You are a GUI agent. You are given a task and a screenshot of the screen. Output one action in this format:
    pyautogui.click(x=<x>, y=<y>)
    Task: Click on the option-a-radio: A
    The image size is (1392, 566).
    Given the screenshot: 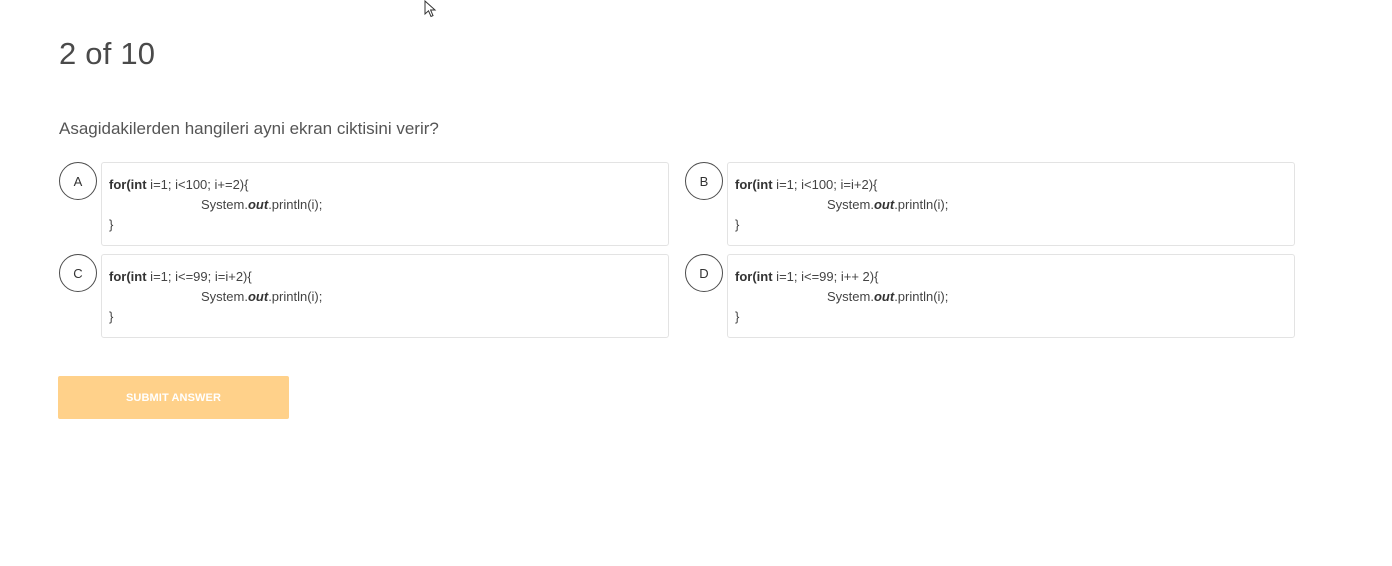 What is the action you would take?
    pyautogui.click(x=78, y=181)
    